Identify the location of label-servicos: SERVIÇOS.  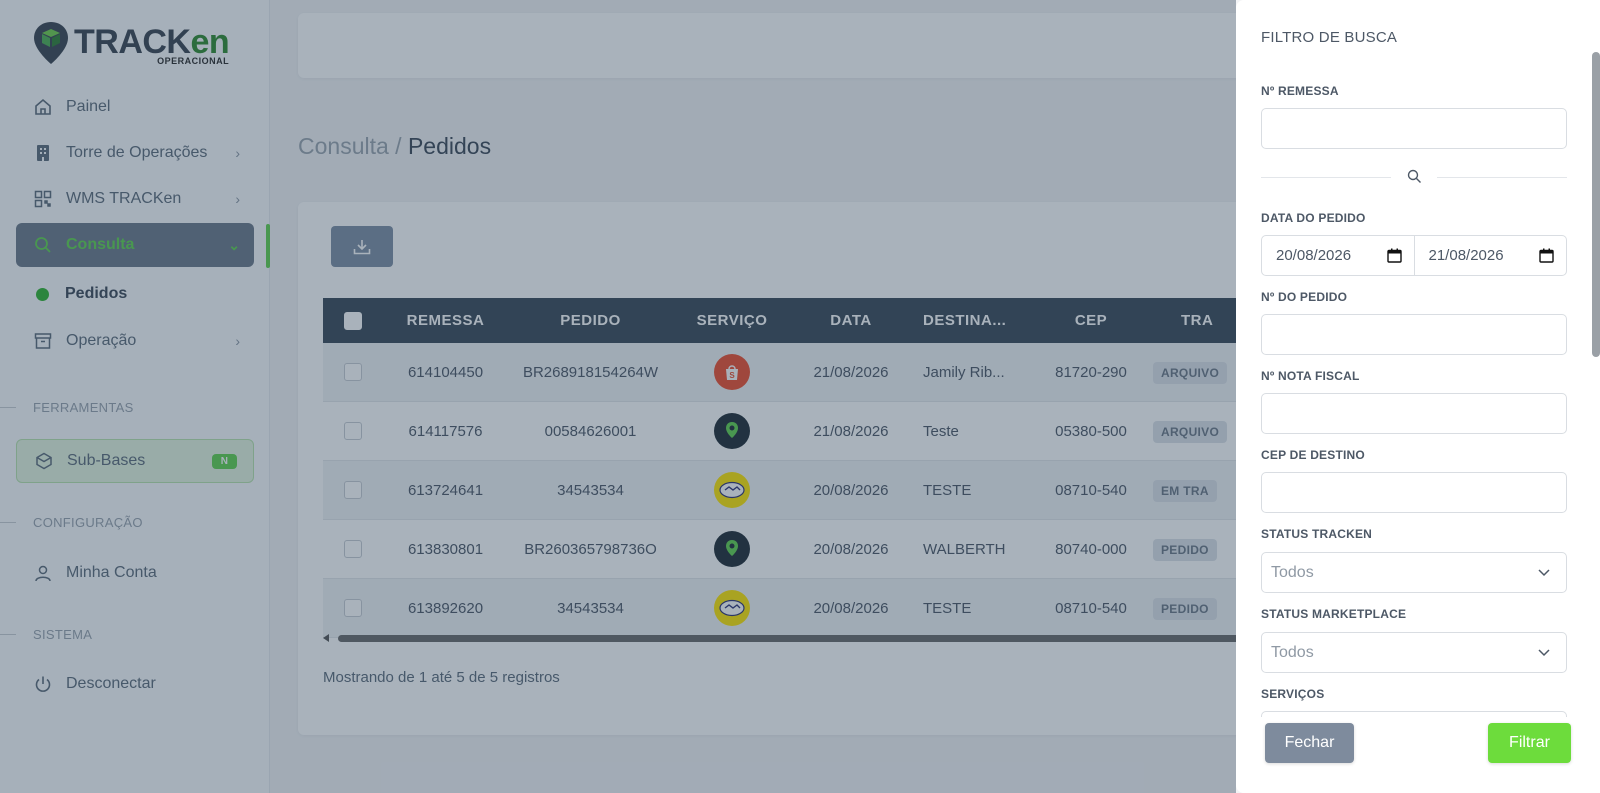
(1293, 694).